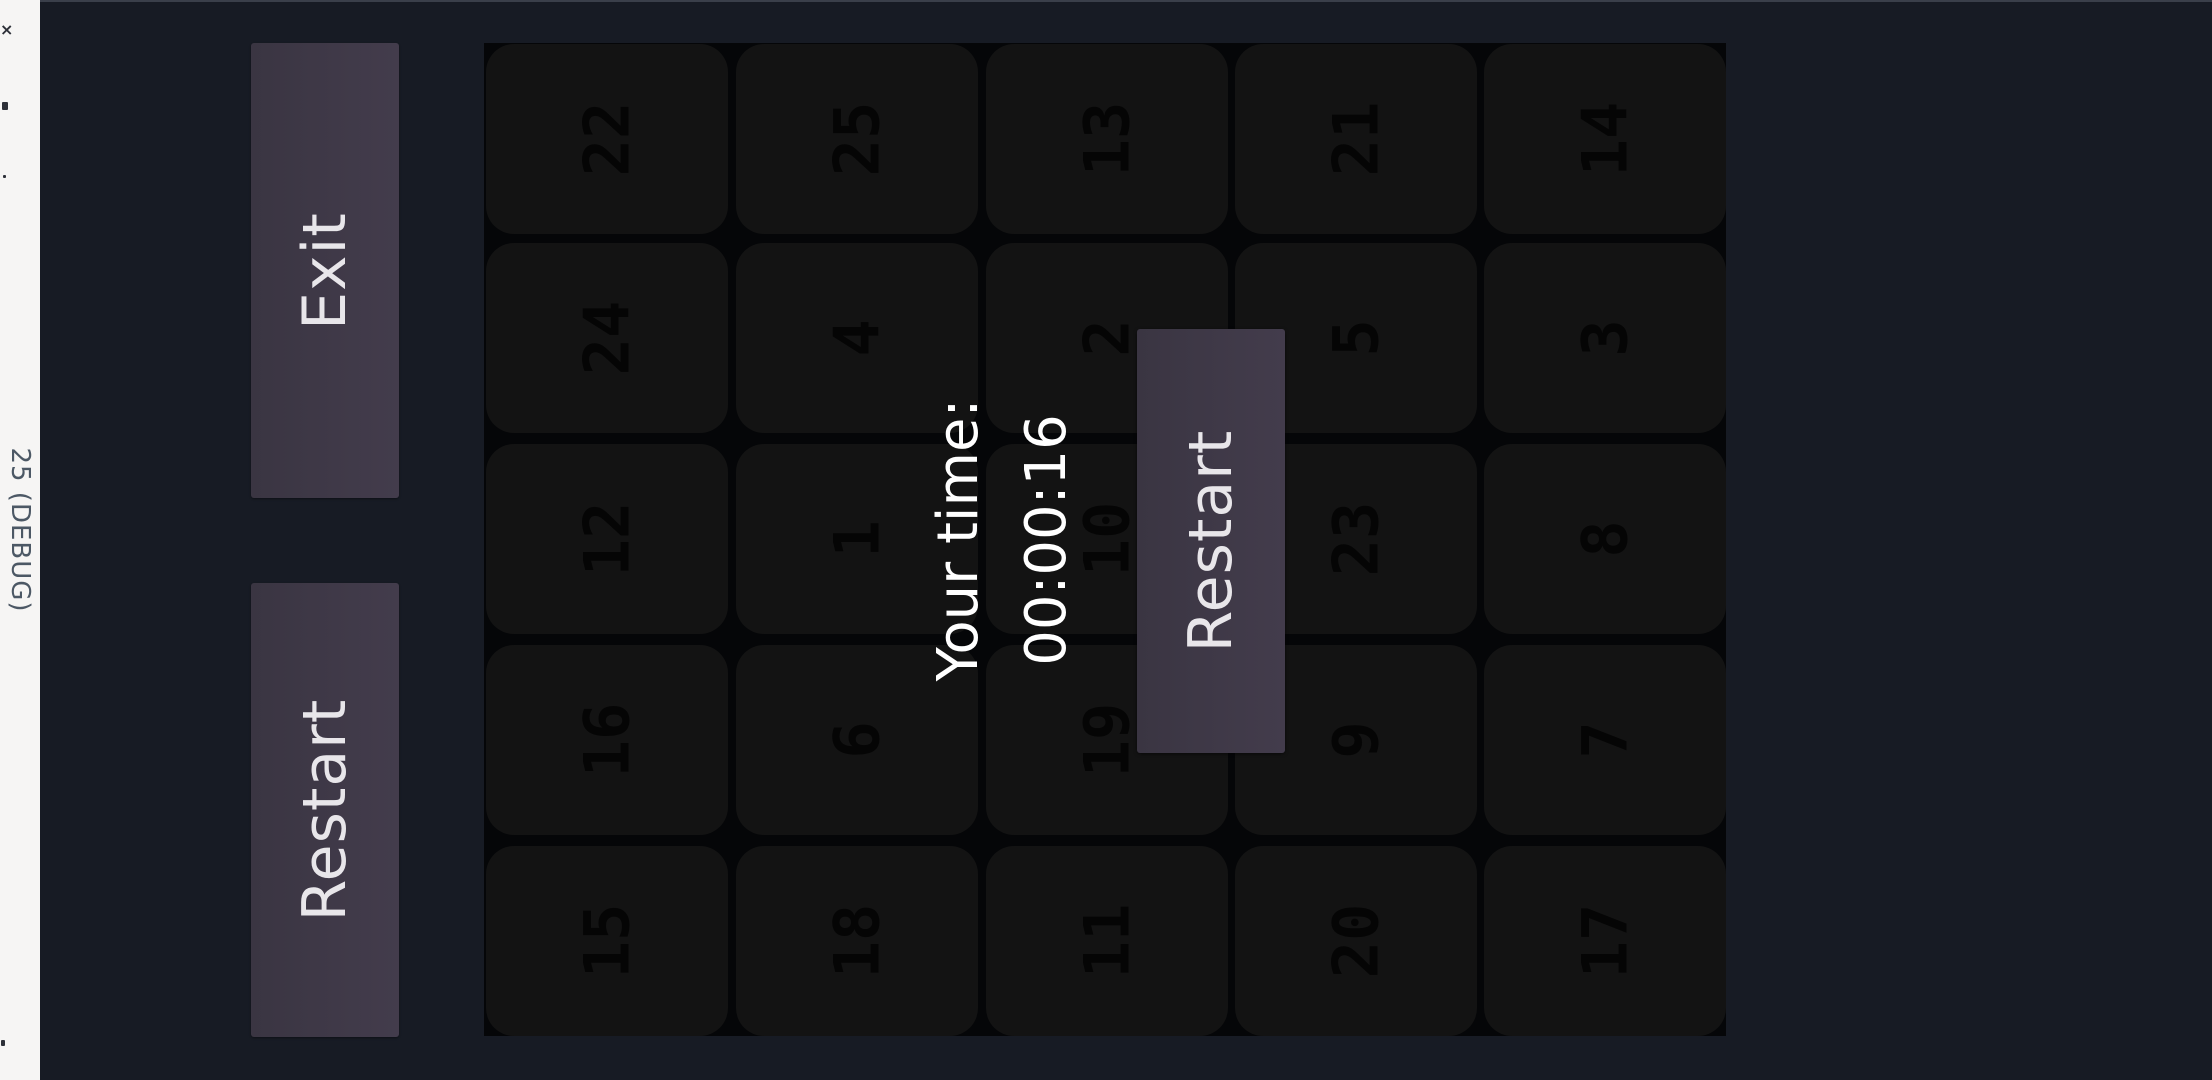  I want to click on tile-number: 22, so click(607, 139).